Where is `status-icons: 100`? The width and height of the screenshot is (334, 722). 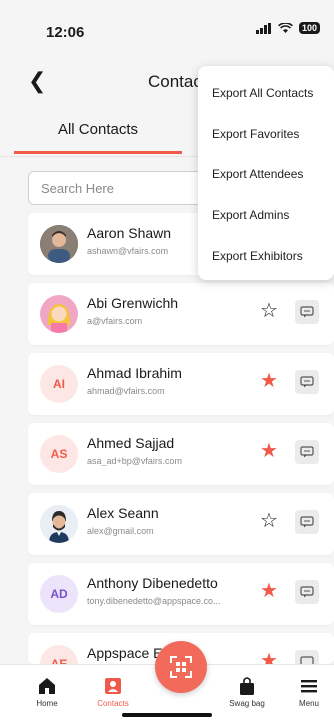
status-icons: 100 is located at coordinates (287, 28).